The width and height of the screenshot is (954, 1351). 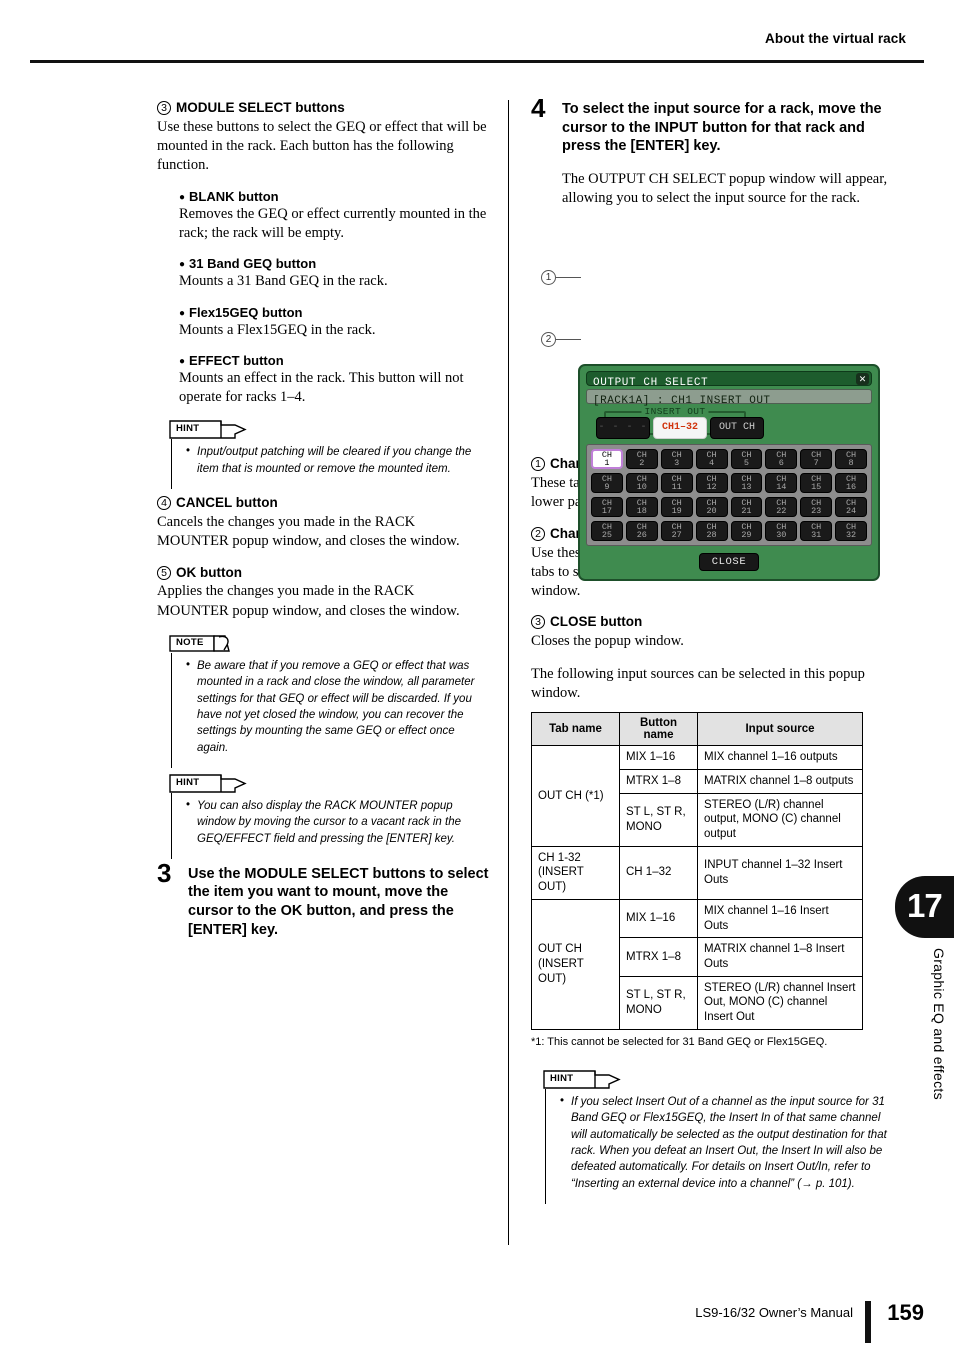 I want to click on channel-button-number: 5, so click(x=746, y=463).